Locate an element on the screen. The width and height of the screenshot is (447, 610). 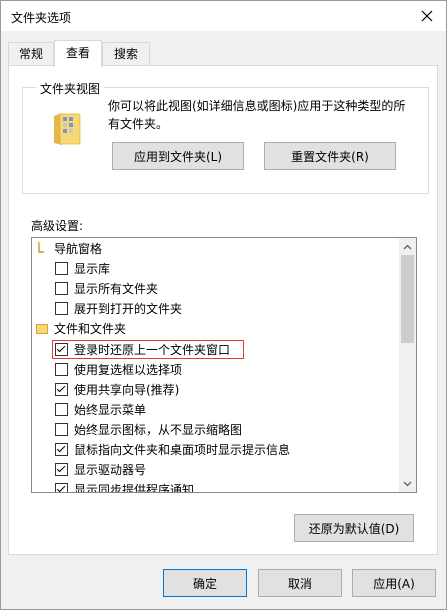
title-bar: 文件夹选项 is located at coordinates (223, 16).